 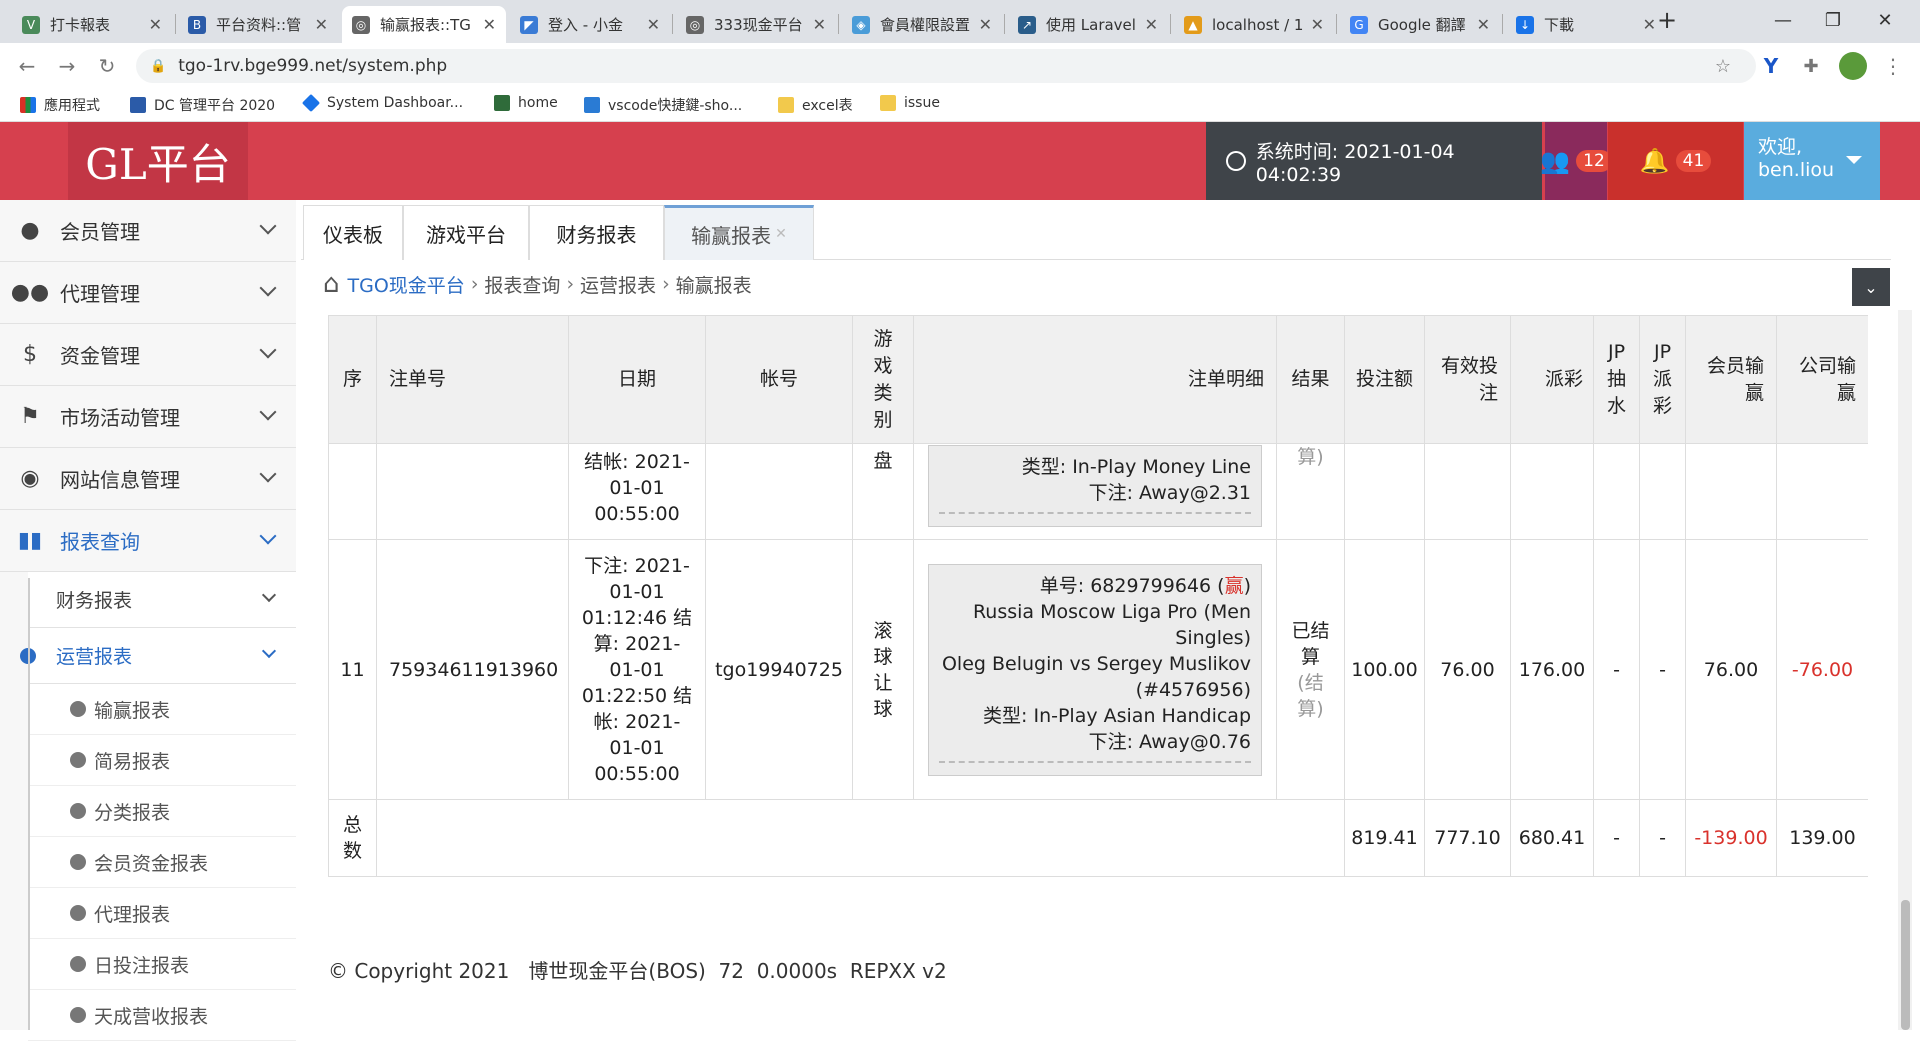 What do you see at coordinates (215, 106) in the screenshot?
I see `bookmark-label: DC 管理平台 2020` at bounding box center [215, 106].